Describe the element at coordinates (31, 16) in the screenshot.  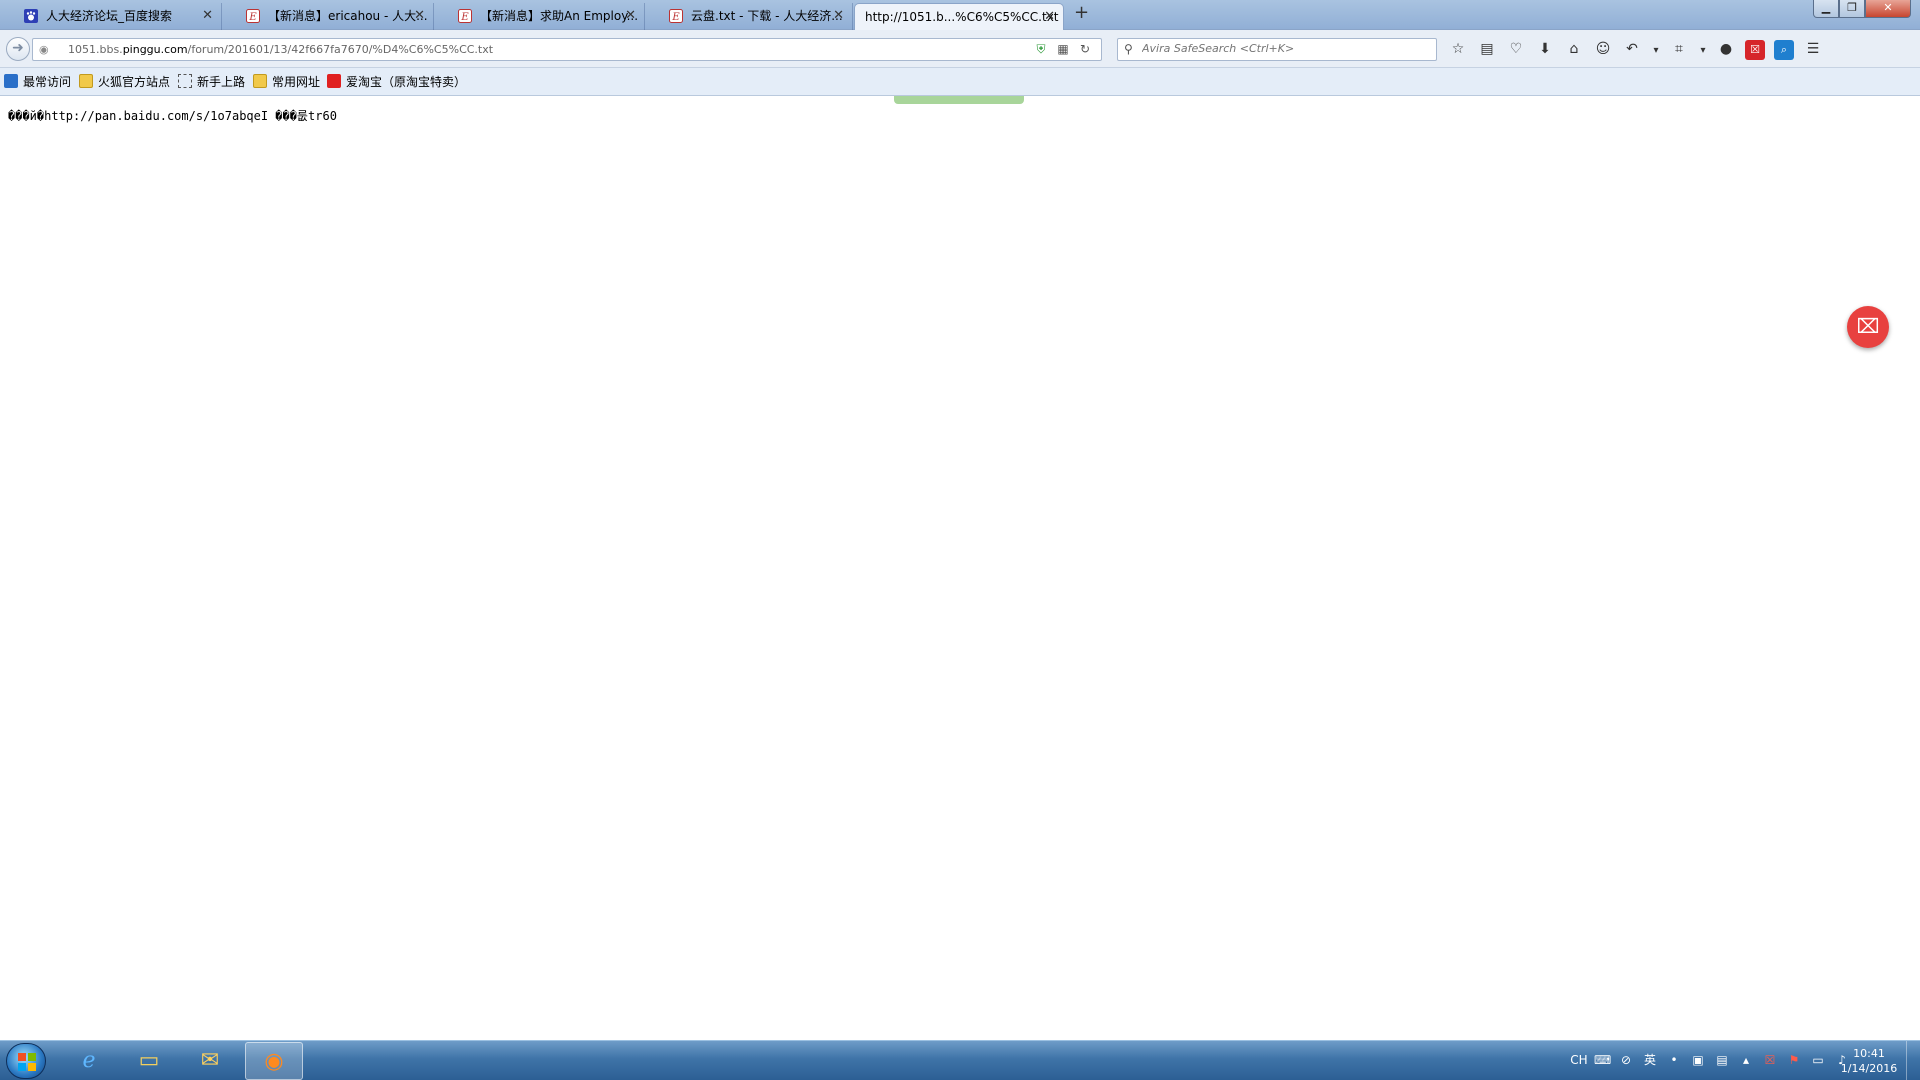
I see `baidu-paw-icon` at that location.